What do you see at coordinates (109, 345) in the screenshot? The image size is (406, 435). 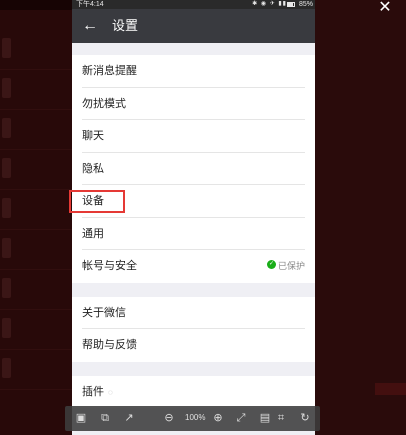 I see `settings-item-label: 帮助与反馈` at bounding box center [109, 345].